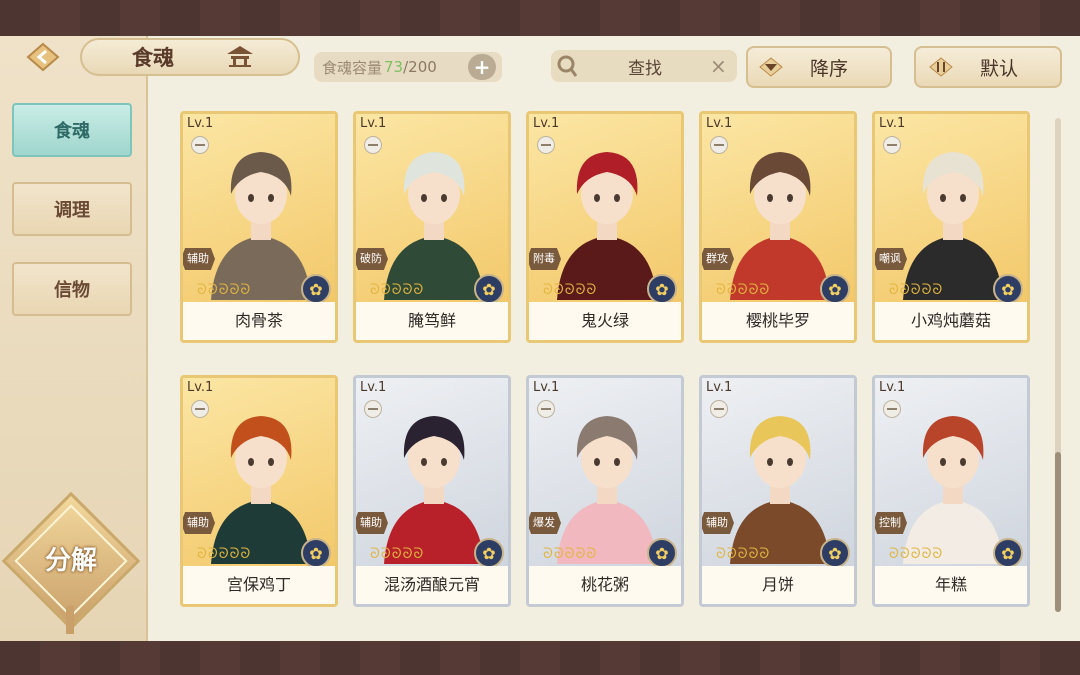 The image size is (1080, 675). What do you see at coordinates (153, 57) in the screenshot?
I see `page-title: 食魂` at bounding box center [153, 57].